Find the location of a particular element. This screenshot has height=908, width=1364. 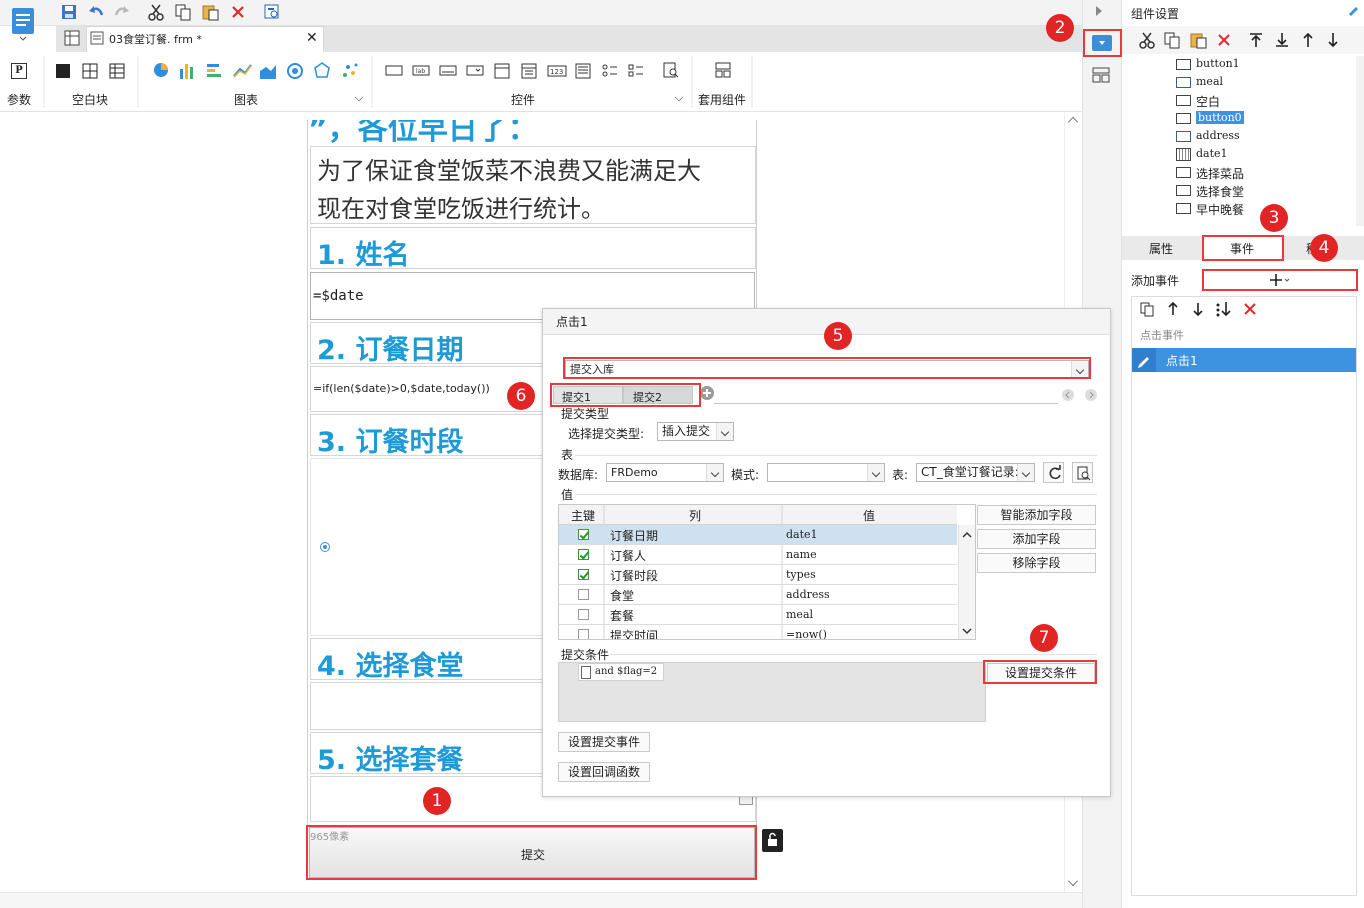

table-row: 提交时间 =now() is located at coordinates (758, 632).